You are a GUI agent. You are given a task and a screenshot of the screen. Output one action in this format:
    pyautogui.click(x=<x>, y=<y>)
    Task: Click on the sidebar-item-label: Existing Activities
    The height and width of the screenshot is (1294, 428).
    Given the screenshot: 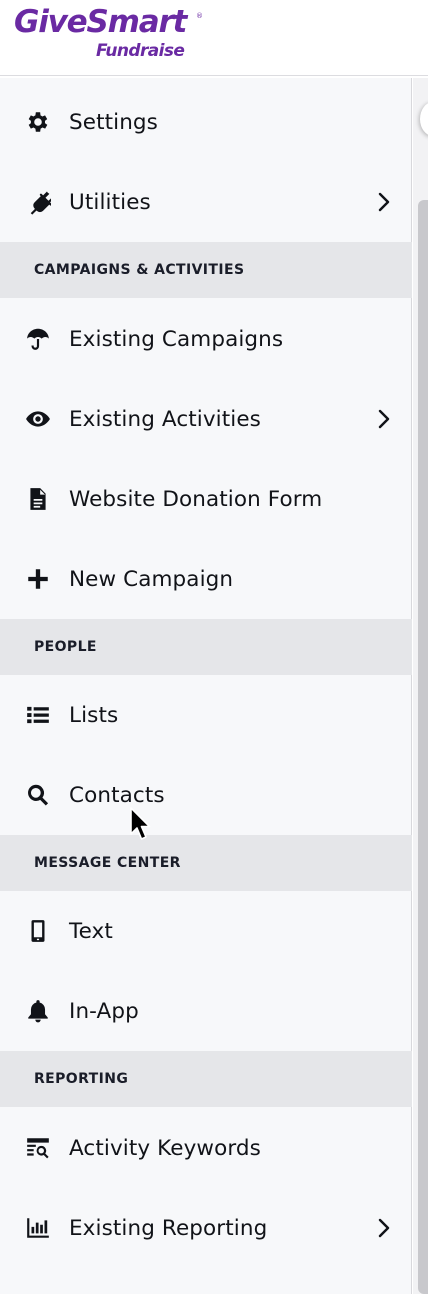 What is the action you would take?
    pyautogui.click(x=165, y=419)
    